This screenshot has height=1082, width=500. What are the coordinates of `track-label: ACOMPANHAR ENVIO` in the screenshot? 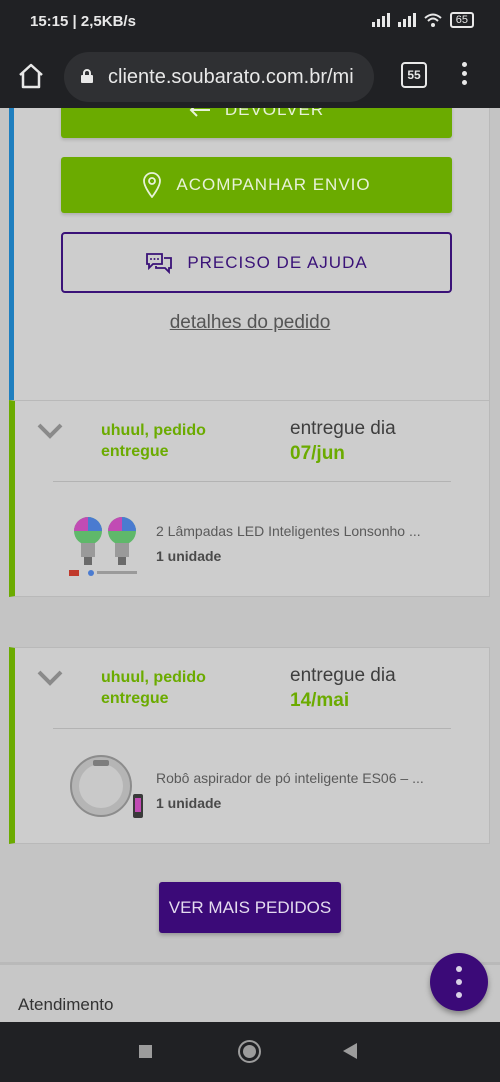 It's located at (273, 184).